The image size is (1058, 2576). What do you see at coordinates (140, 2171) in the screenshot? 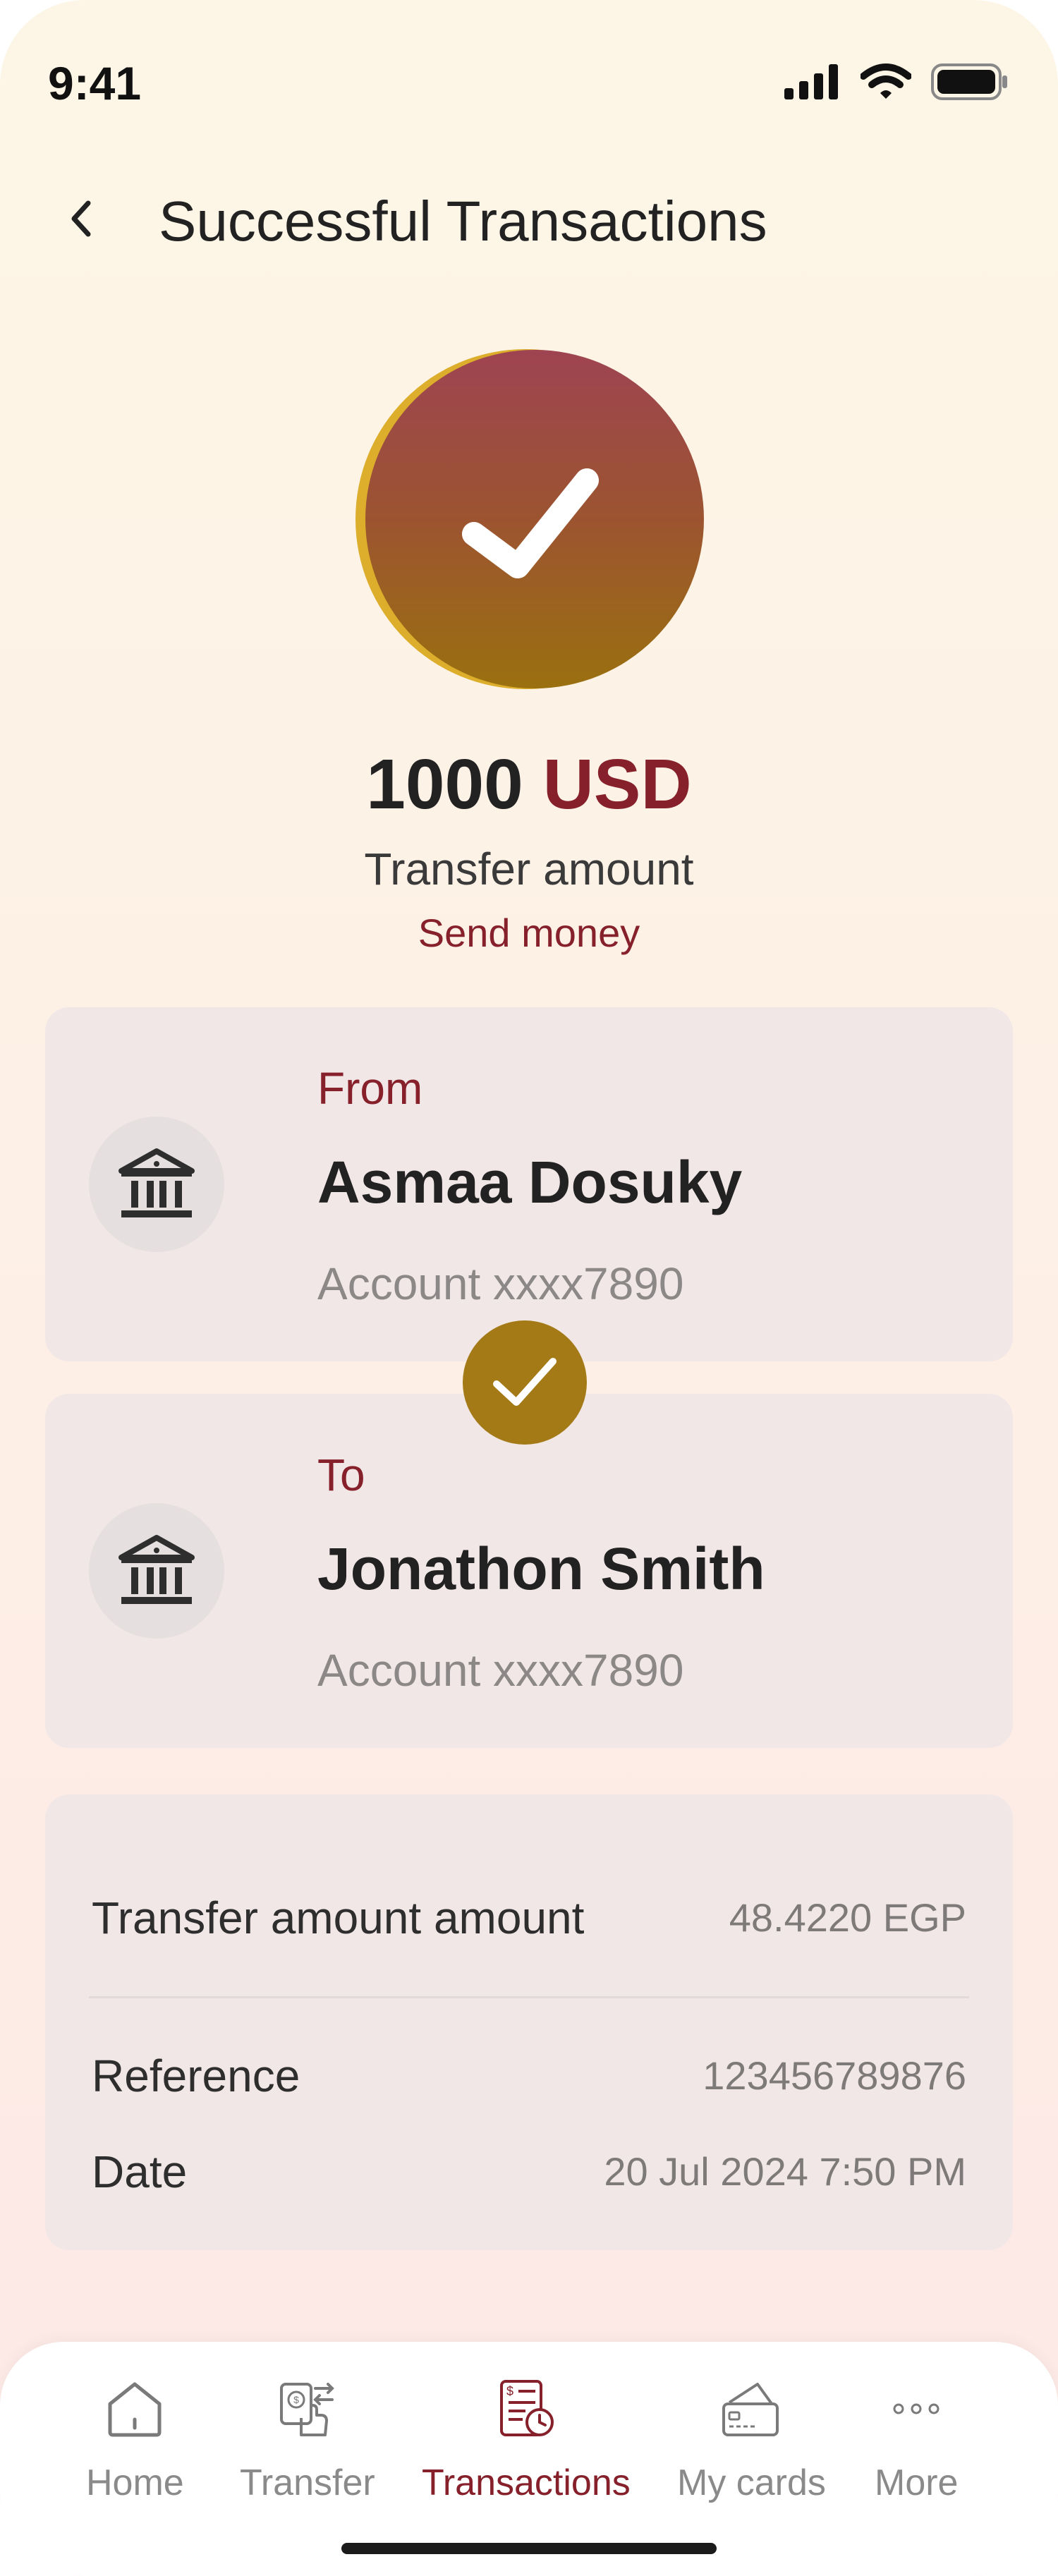
I see `detail-label: Date` at bounding box center [140, 2171].